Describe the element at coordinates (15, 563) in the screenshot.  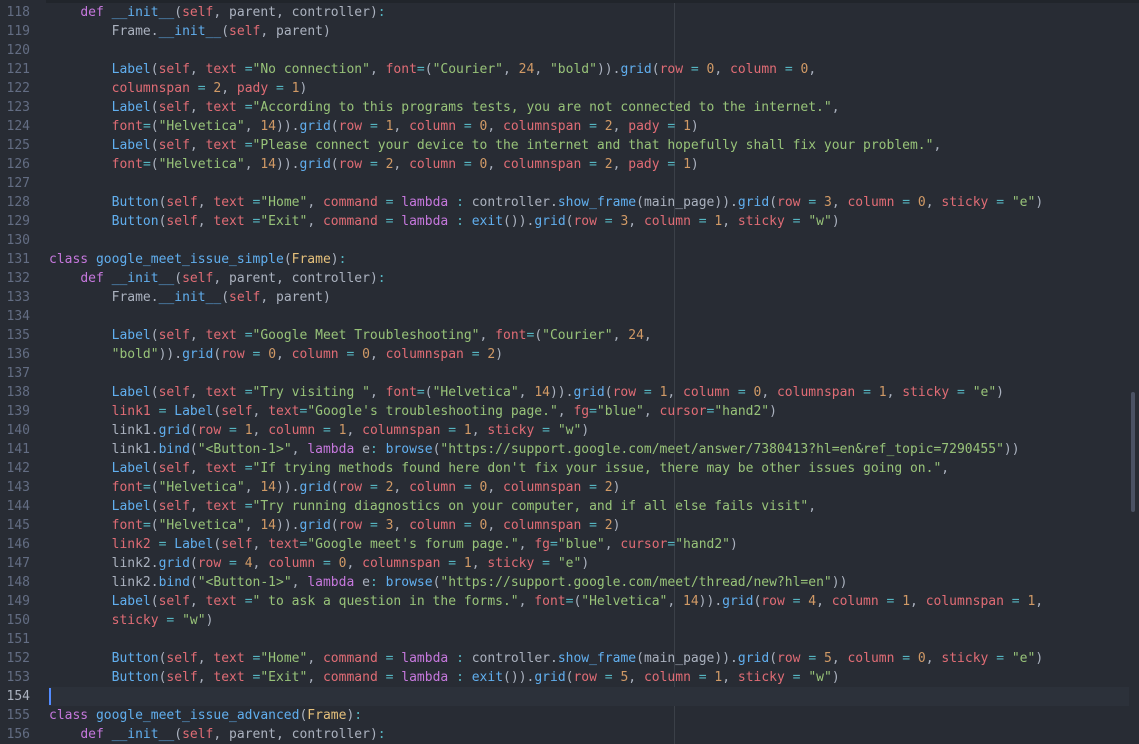
I see `line-number: 147` at that location.